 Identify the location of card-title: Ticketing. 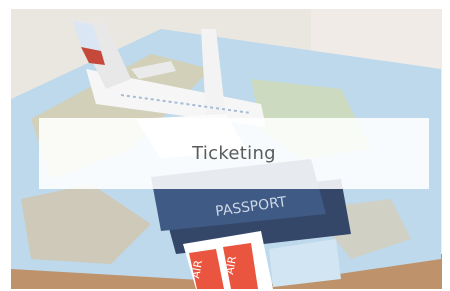
(234, 153).